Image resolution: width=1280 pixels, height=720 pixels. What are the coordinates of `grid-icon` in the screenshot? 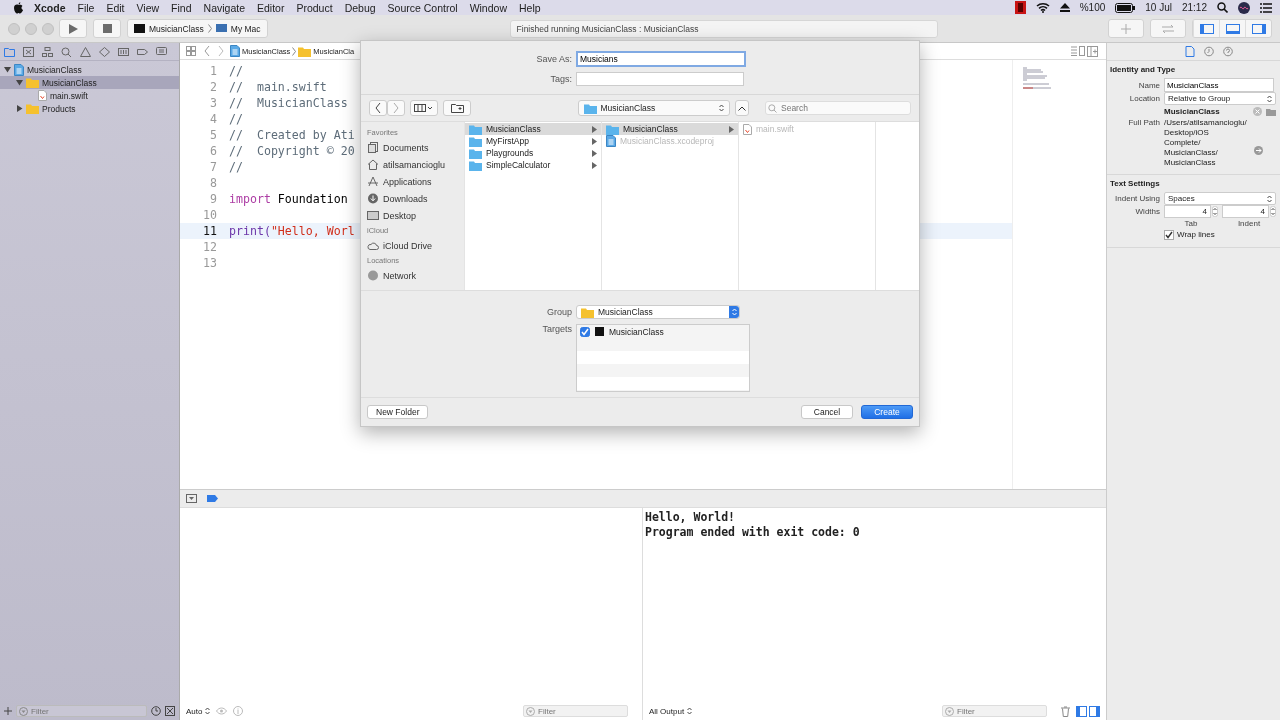 It's located at (191, 51).